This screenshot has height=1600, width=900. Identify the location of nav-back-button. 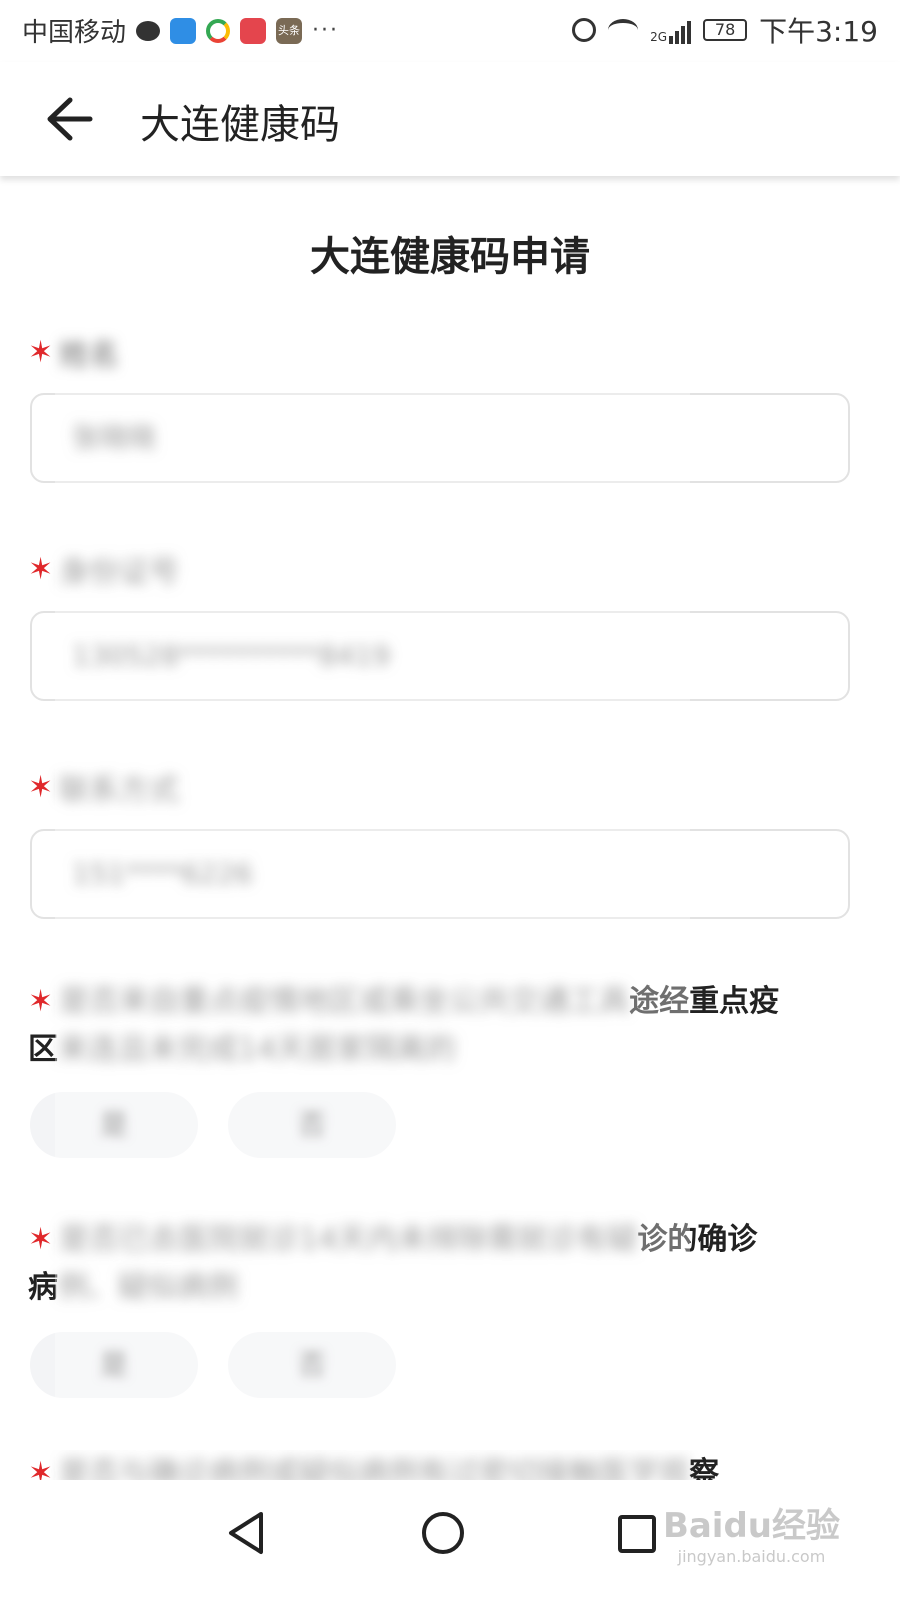
(247, 1535).